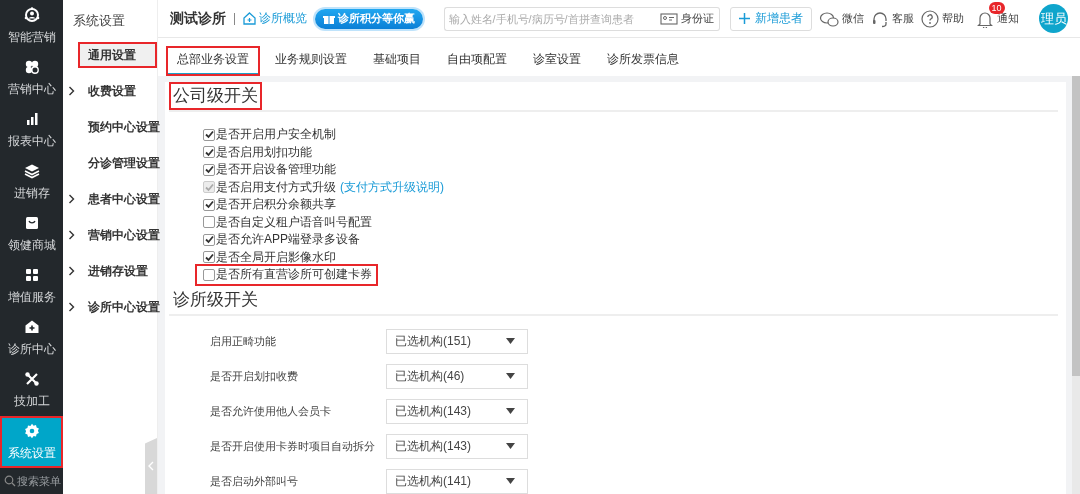  I want to click on setting-label: 是否开启划扣收费, so click(254, 376).